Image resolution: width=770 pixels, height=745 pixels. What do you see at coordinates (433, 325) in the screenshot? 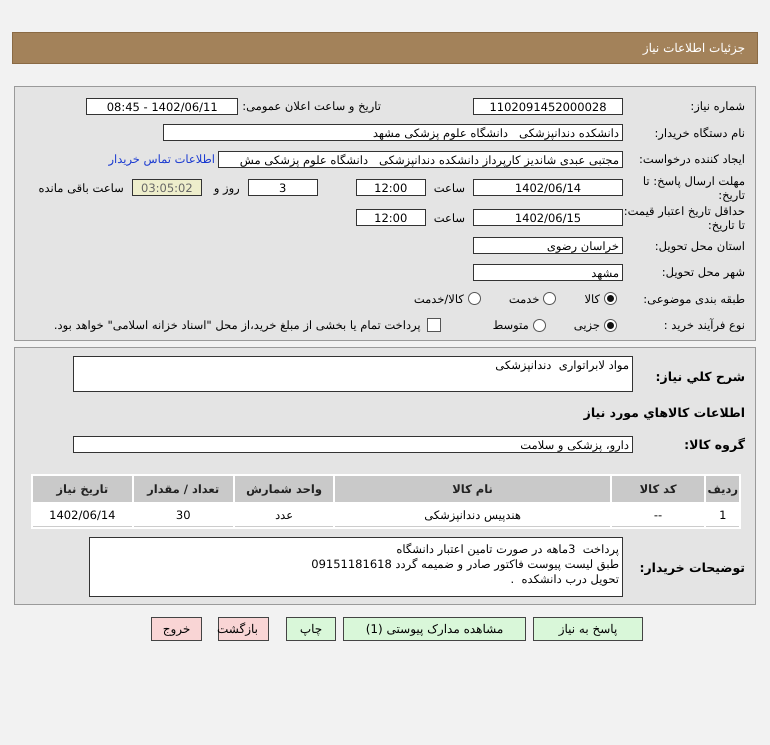
I see `checkbox` at bounding box center [433, 325].